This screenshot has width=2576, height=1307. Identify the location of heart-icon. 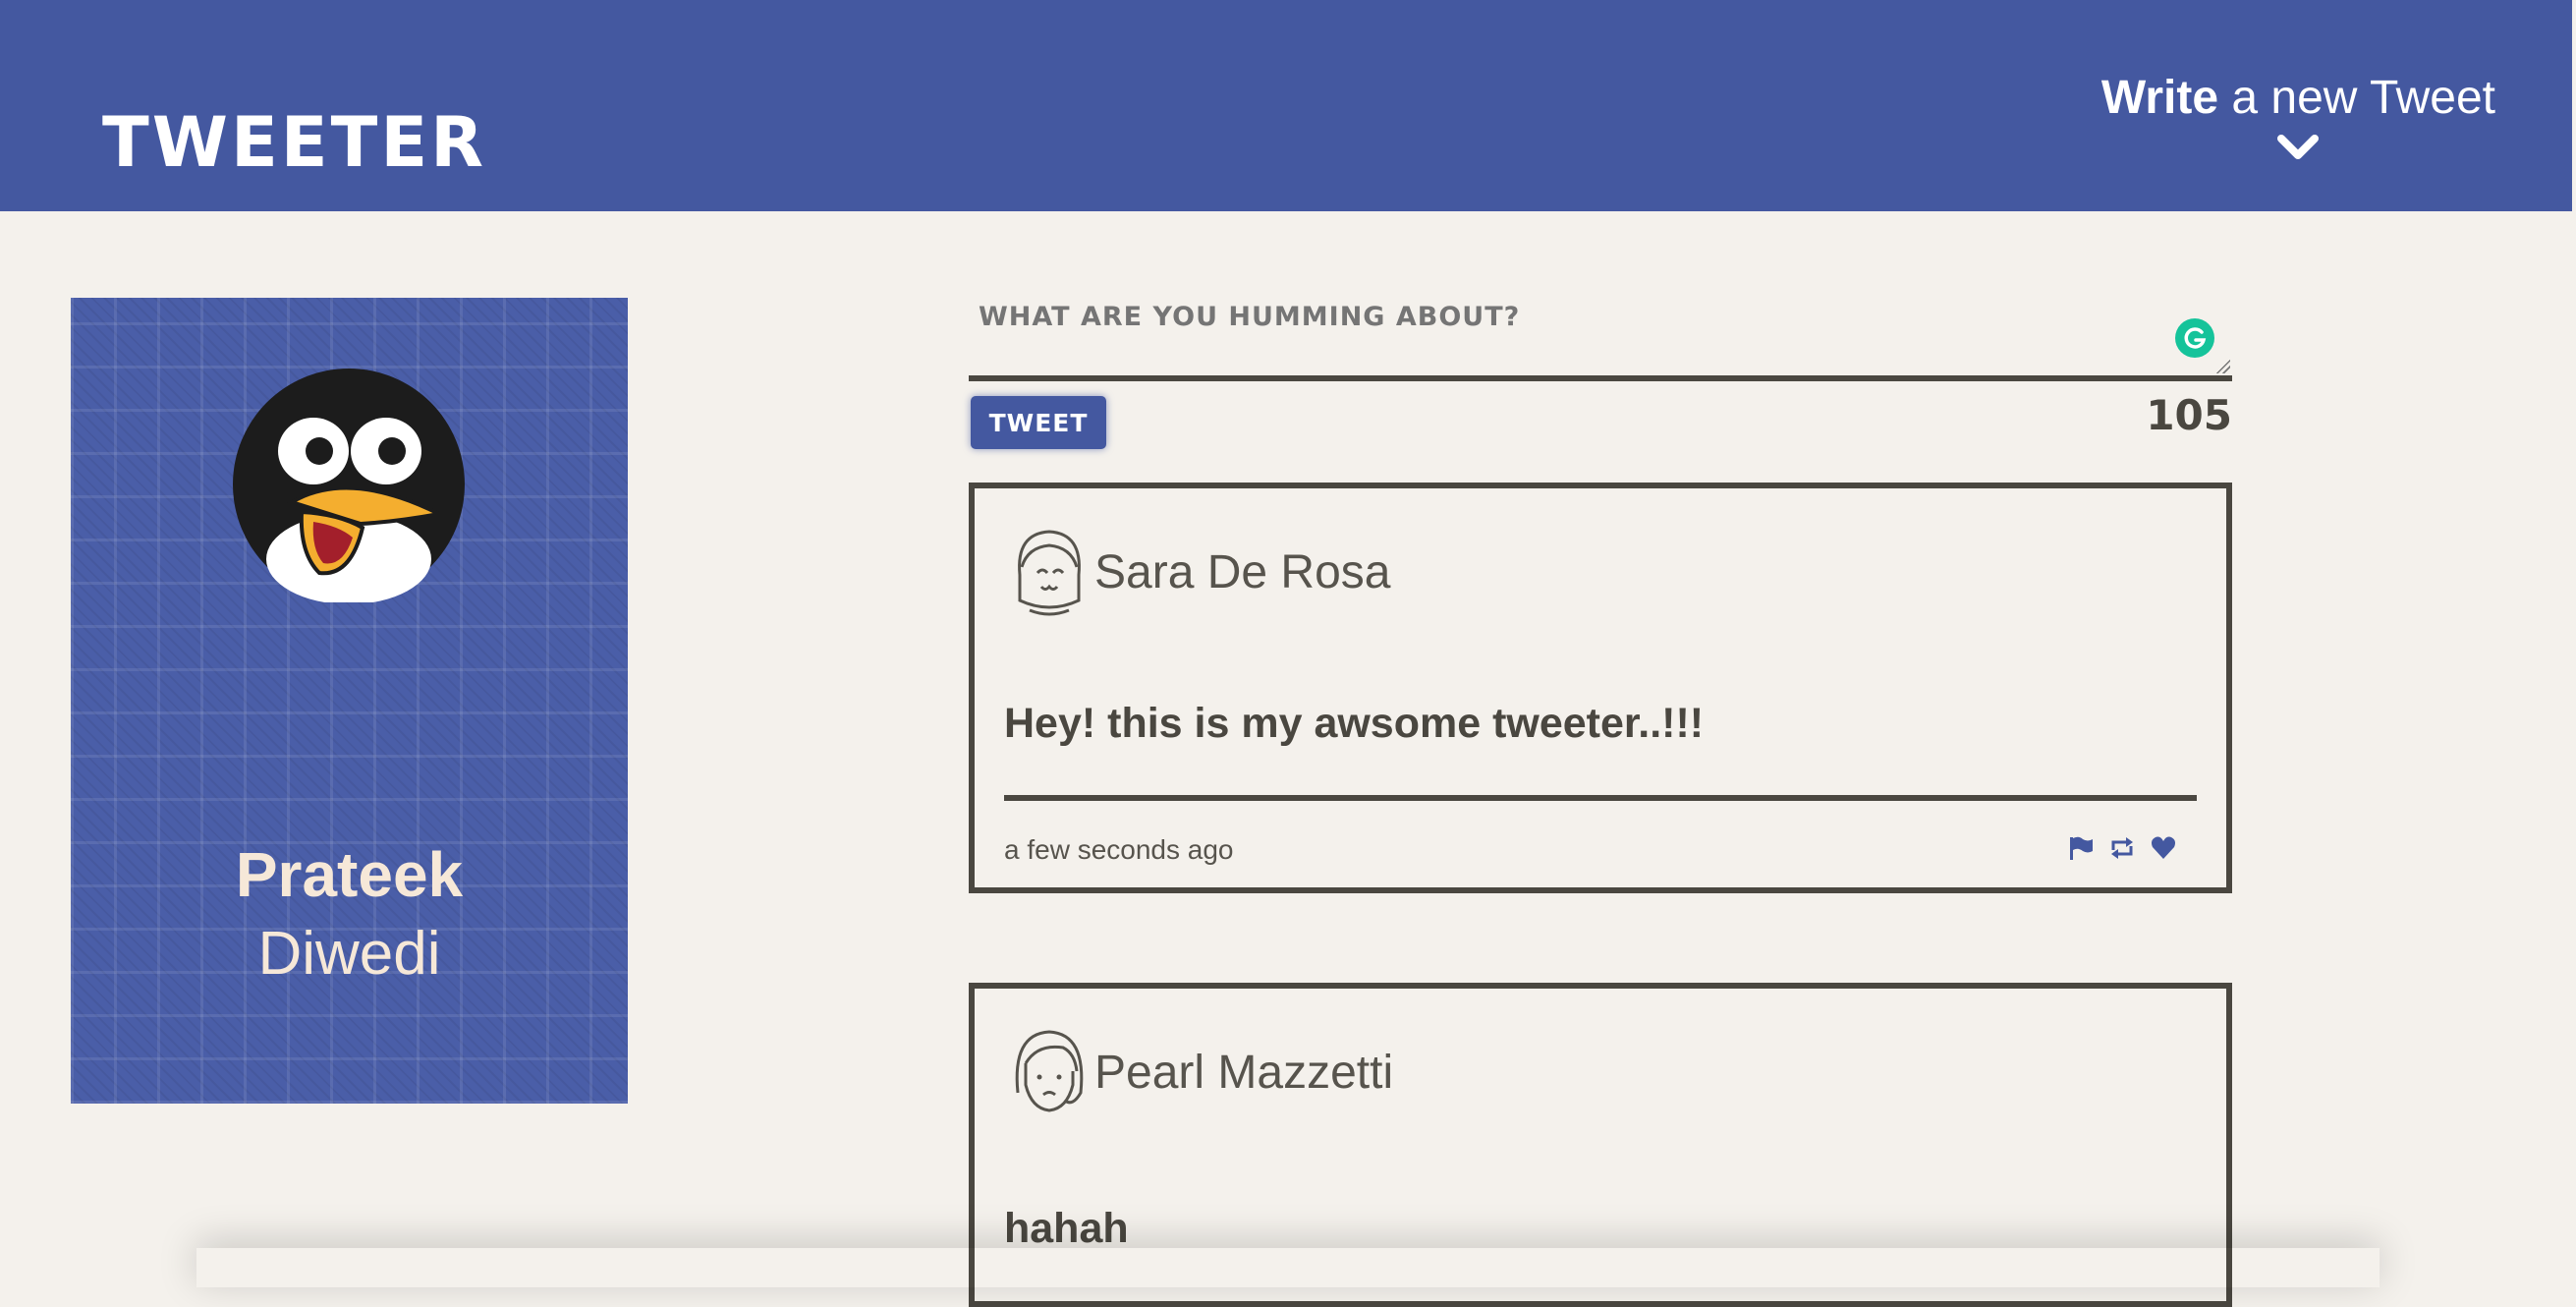
(2163, 848).